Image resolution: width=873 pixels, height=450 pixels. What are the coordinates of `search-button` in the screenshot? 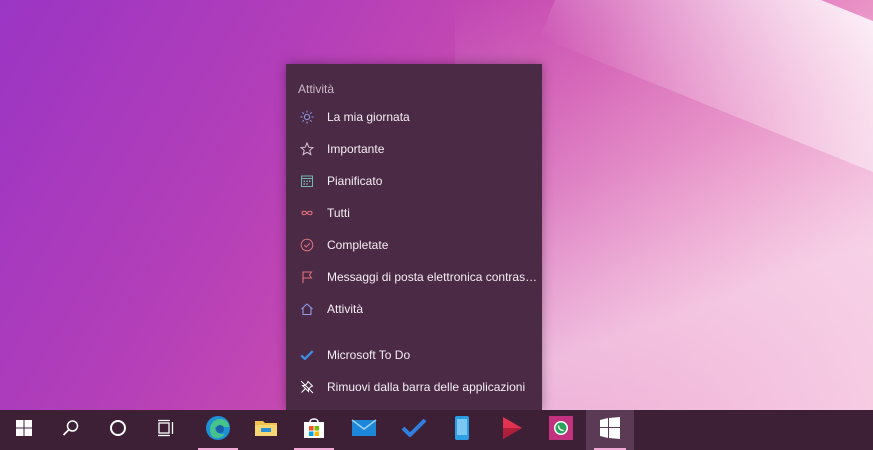 It's located at (71, 430).